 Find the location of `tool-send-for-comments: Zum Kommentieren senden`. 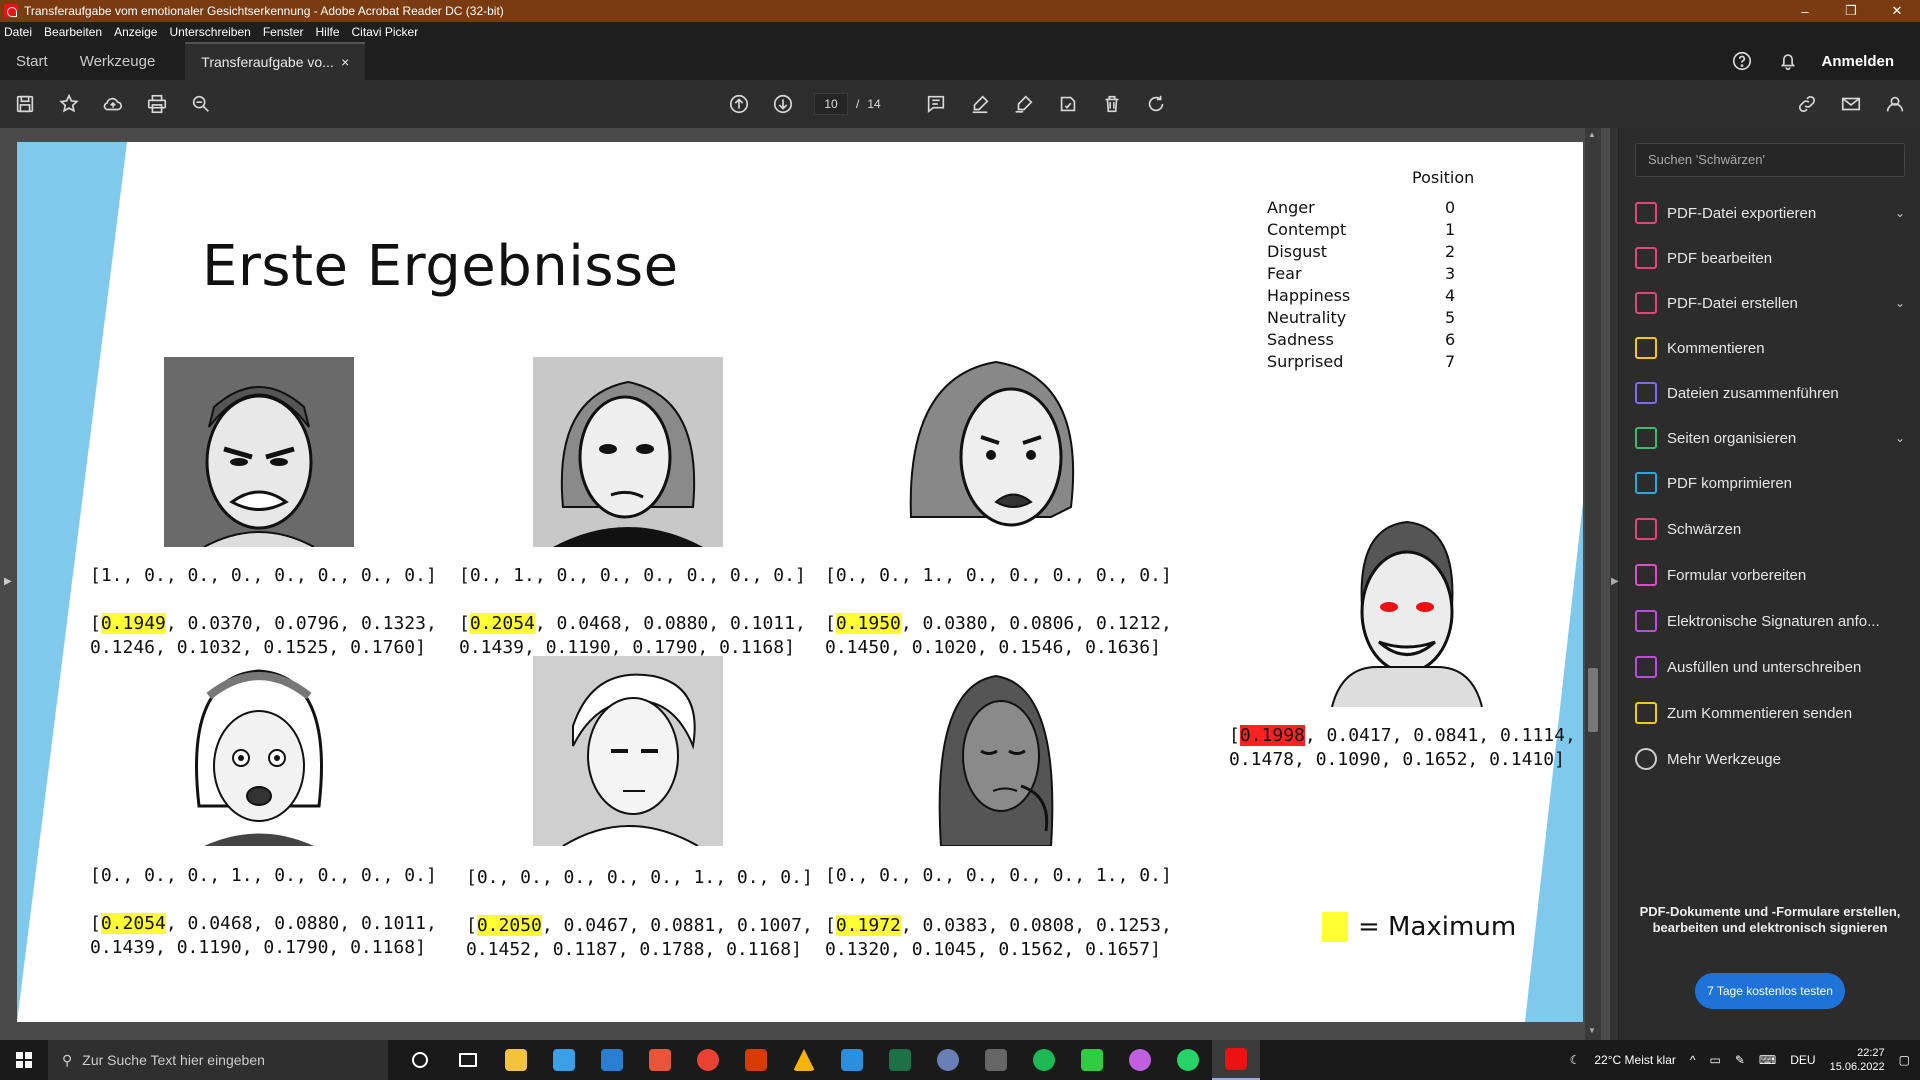

tool-send-for-comments: Zum Kommentieren senden is located at coordinates (1770, 713).